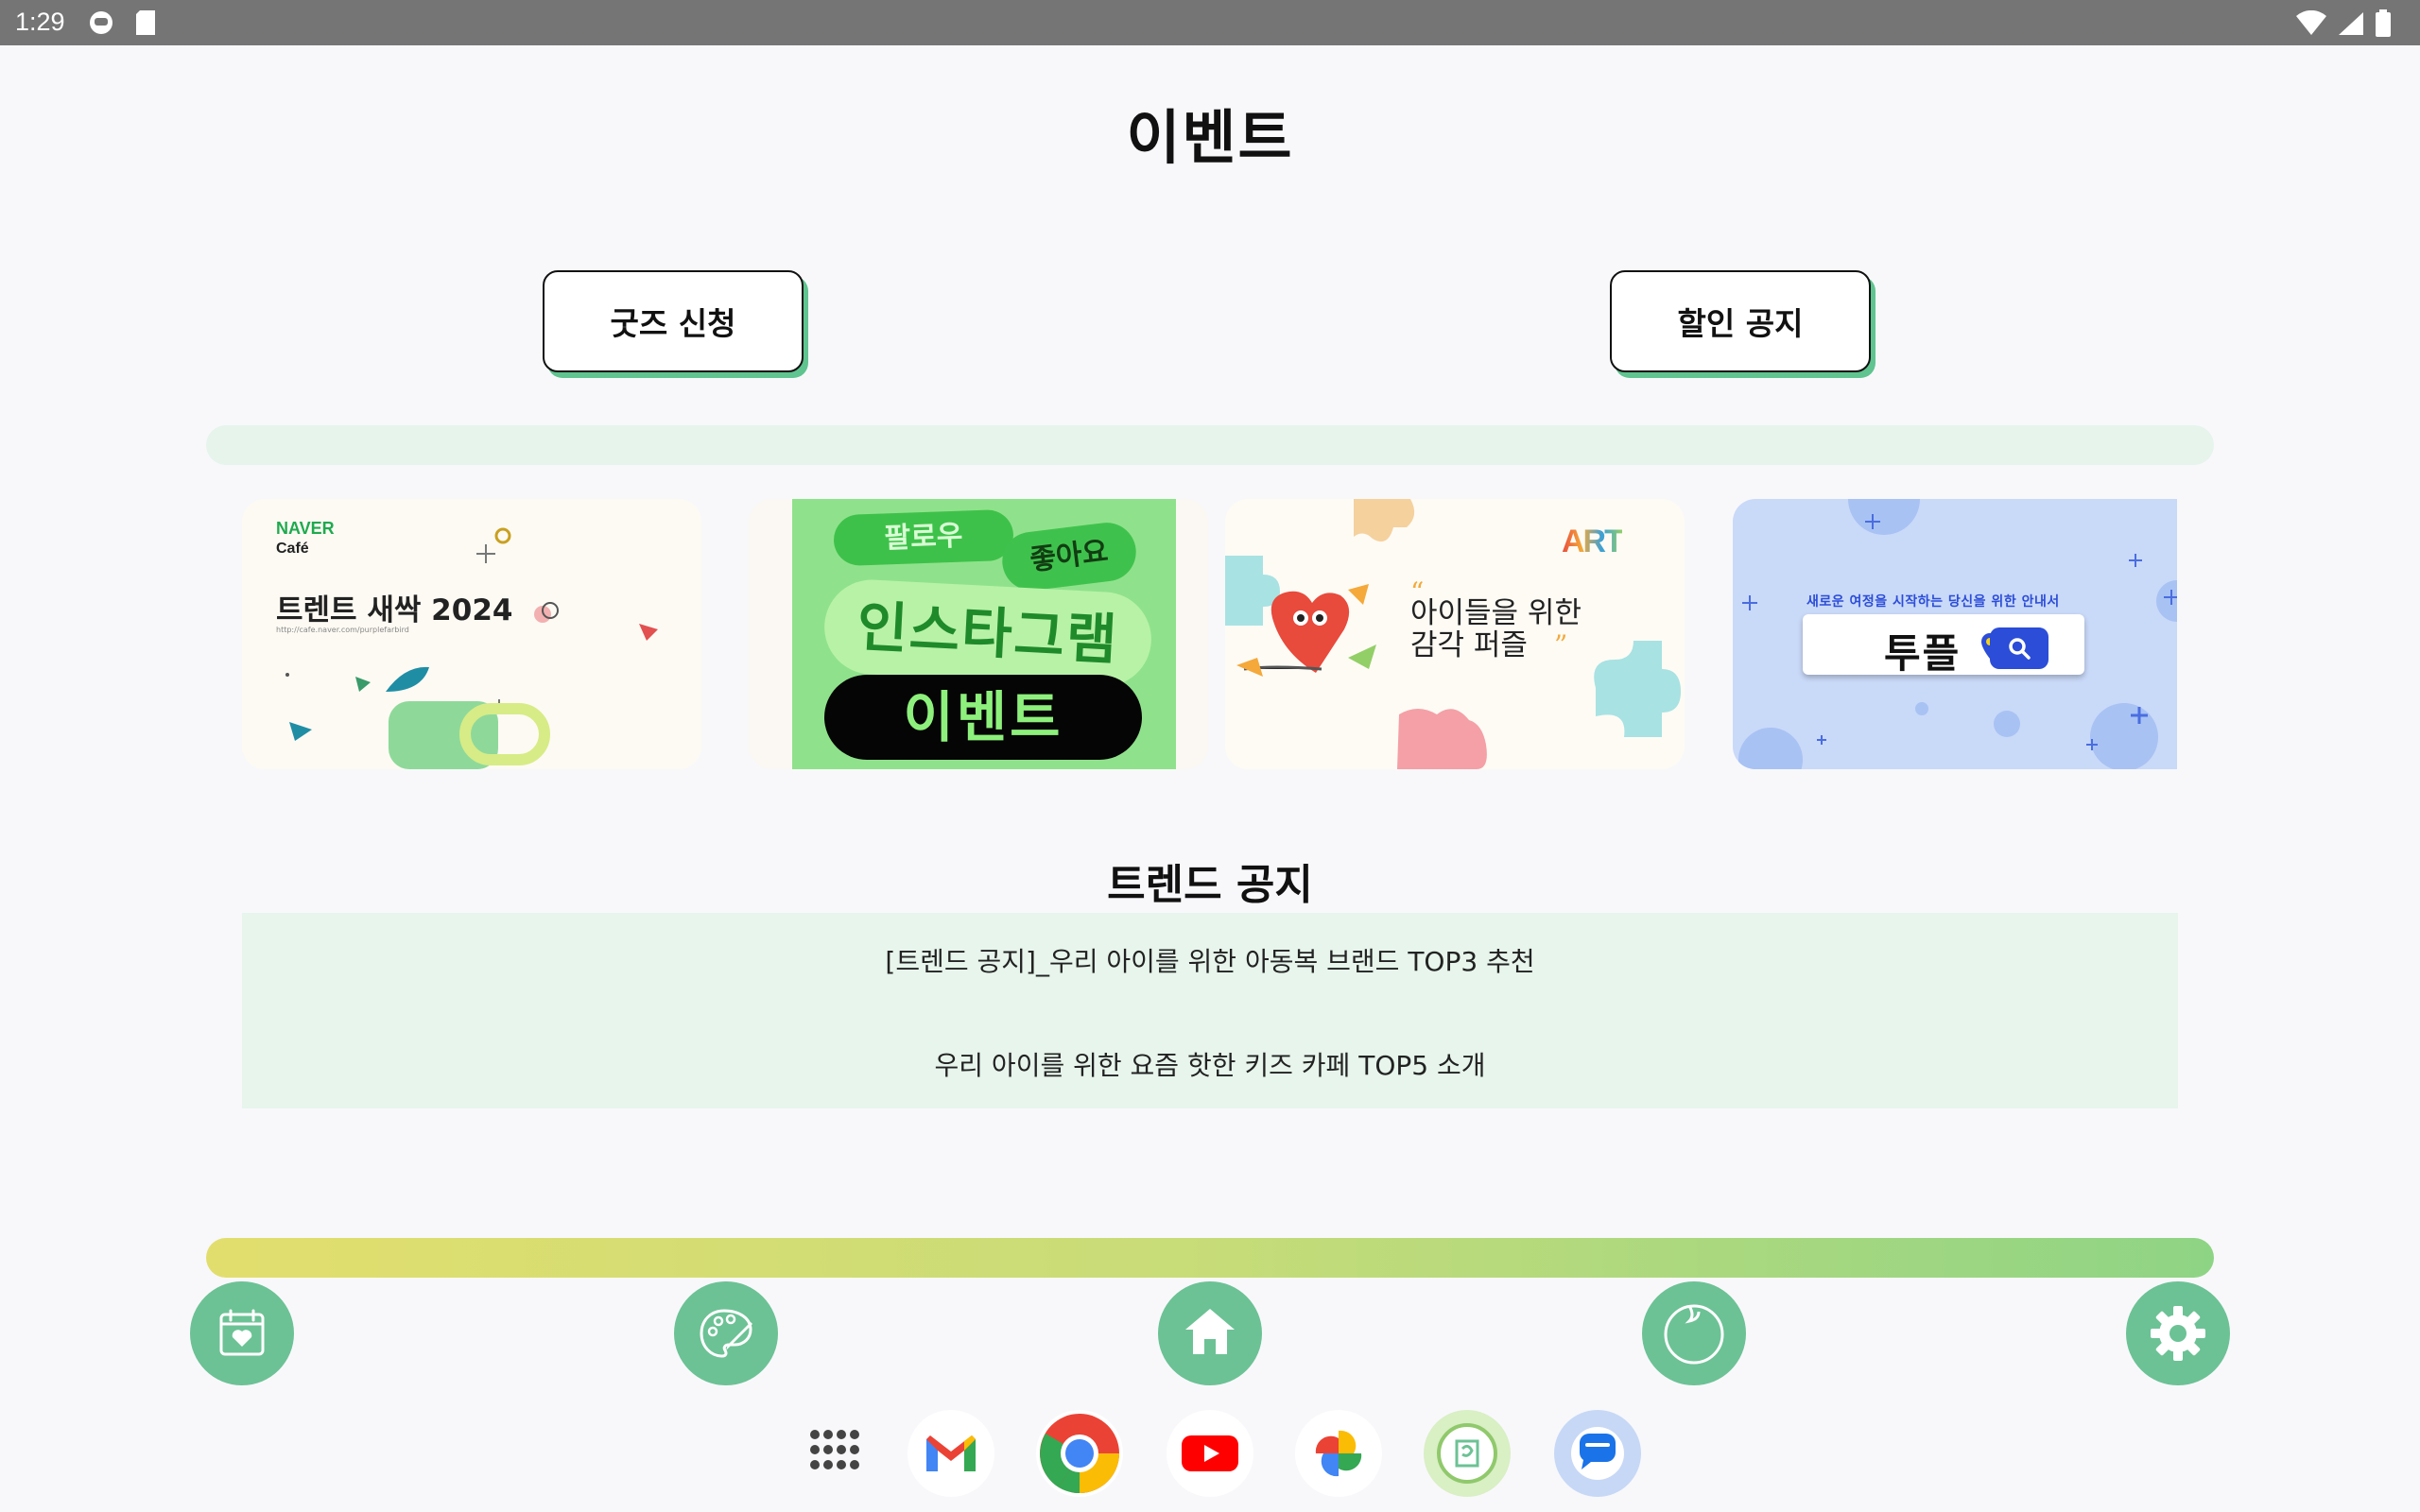 The image size is (2420, 1512). I want to click on event-card-instagram: 팔로우 좋아요 인스타그램 이벤트, so click(978, 634).